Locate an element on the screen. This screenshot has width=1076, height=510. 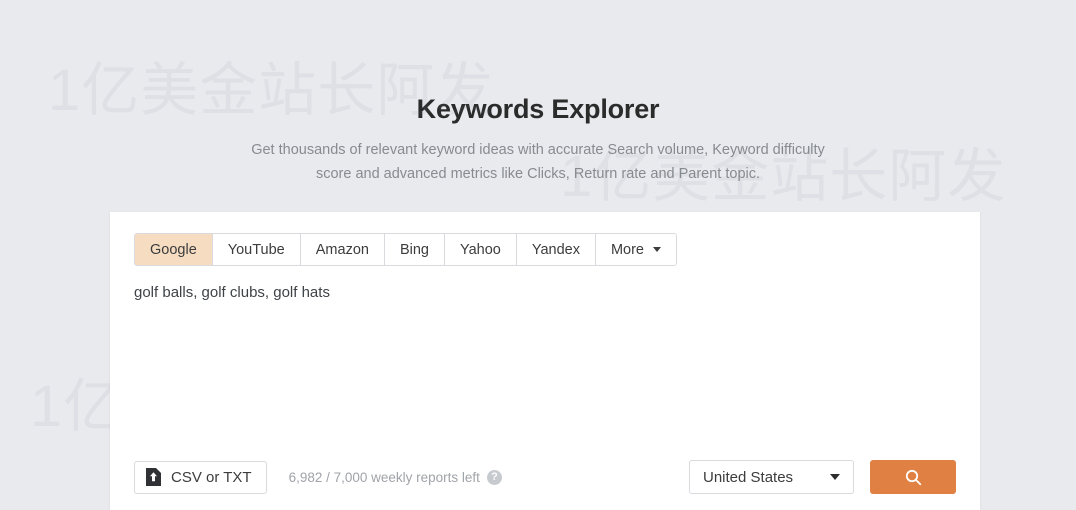
help-icon: ? is located at coordinates (494, 477).